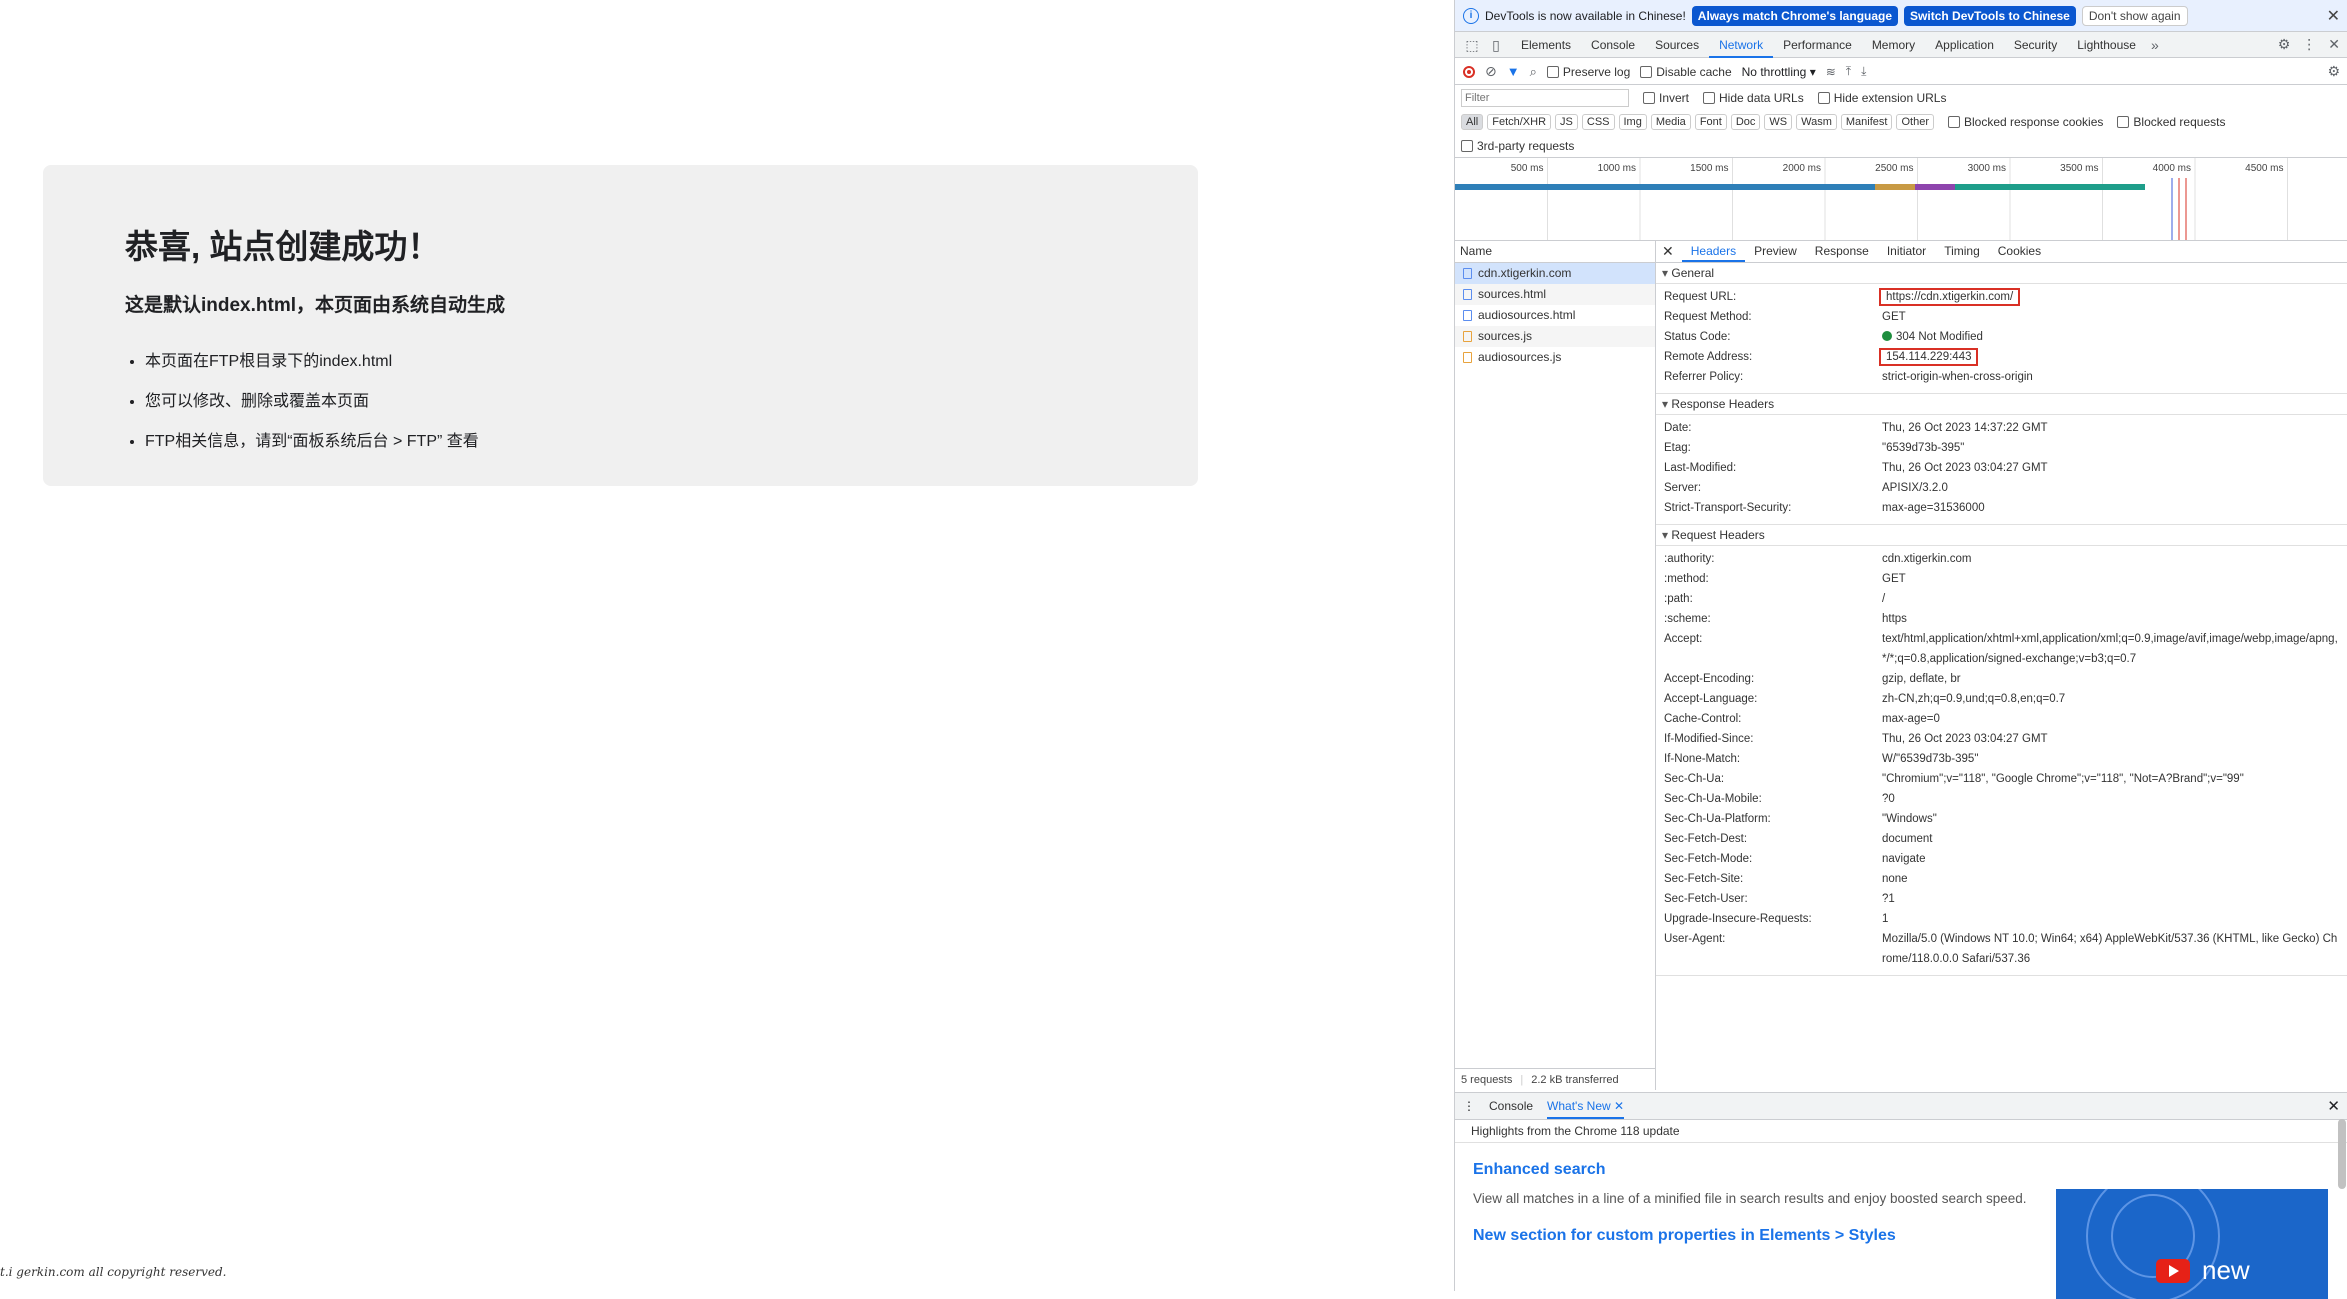 The width and height of the screenshot is (2347, 1299). What do you see at coordinates (1519, 122) in the screenshot?
I see `type-fetch-xhr-button: Fetch/XHR` at bounding box center [1519, 122].